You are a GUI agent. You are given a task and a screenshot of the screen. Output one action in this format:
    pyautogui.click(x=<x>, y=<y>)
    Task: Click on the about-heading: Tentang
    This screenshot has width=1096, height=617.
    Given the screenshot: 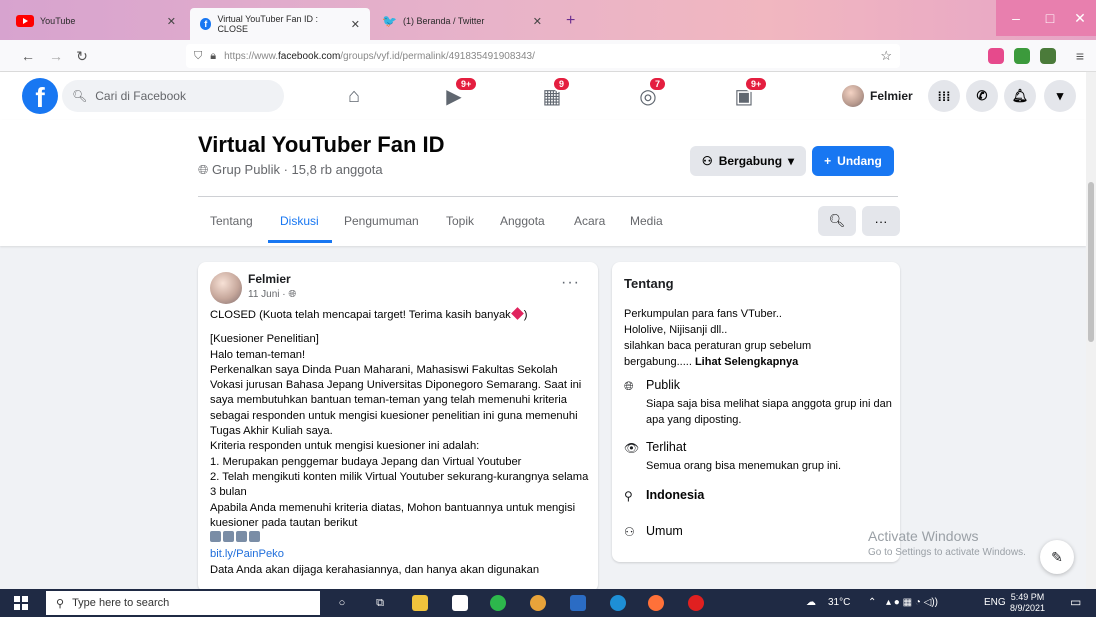 What is the action you would take?
    pyautogui.click(x=649, y=283)
    